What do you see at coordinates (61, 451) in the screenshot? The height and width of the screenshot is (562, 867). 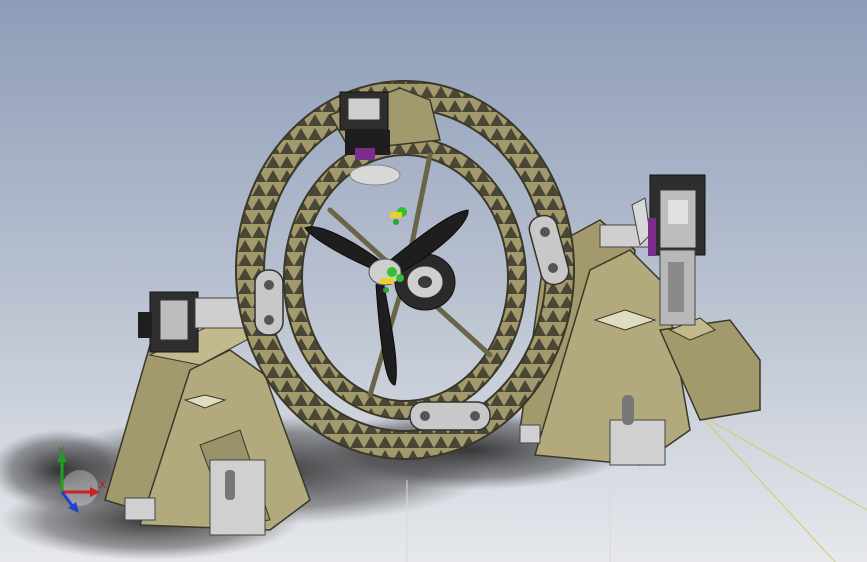 I see `triad-y-label: Y` at bounding box center [61, 451].